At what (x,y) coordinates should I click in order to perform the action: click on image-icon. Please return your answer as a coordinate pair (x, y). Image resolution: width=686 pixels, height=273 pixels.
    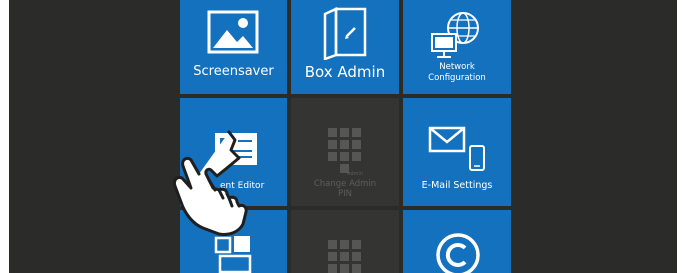
    Looking at the image, I should click on (233, 32).